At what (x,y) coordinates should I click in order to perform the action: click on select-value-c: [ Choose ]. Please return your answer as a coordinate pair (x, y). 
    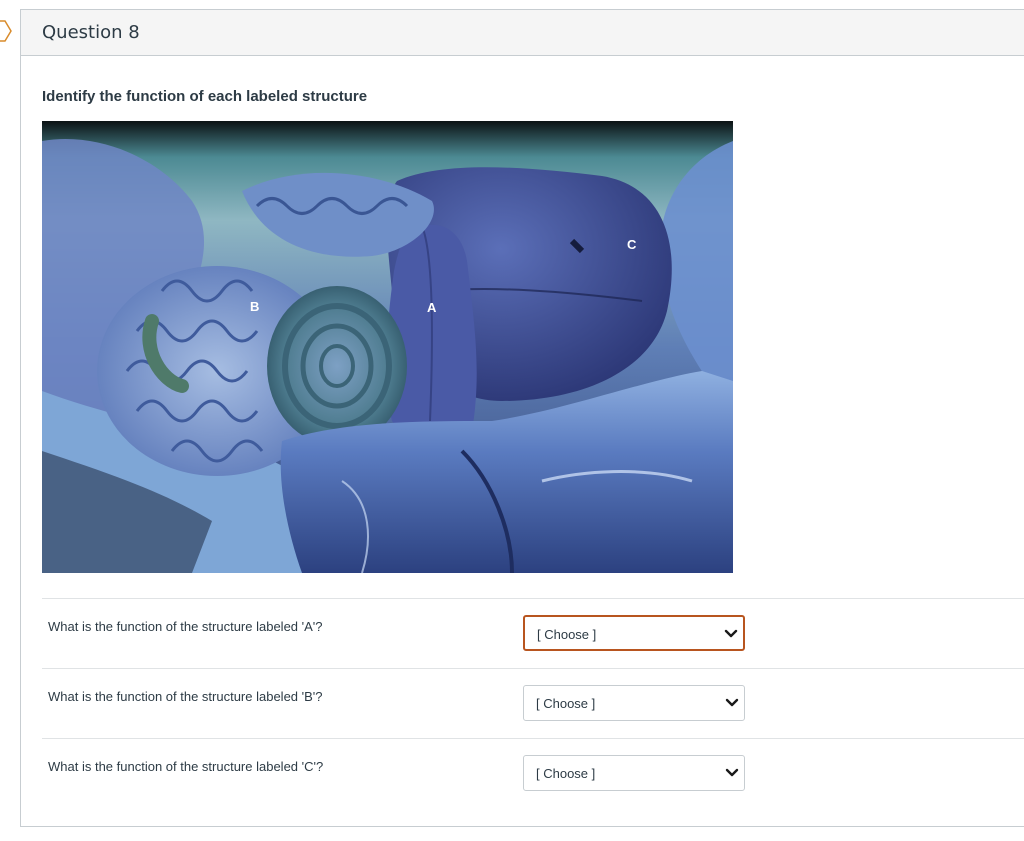
    Looking at the image, I should click on (566, 773).